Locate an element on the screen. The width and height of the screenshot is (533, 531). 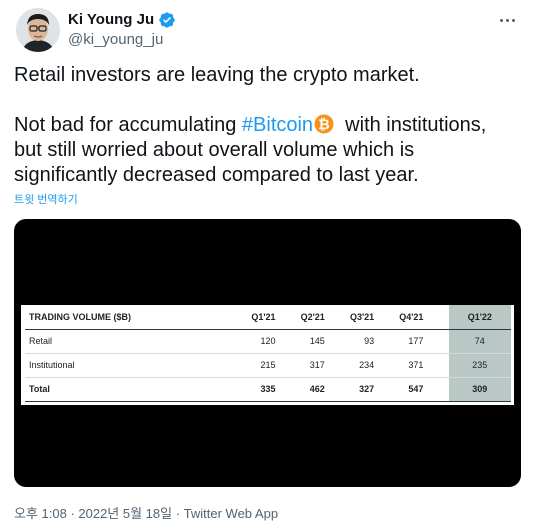
table-header-cell: Q2'21 is located at coordinates (300, 317).